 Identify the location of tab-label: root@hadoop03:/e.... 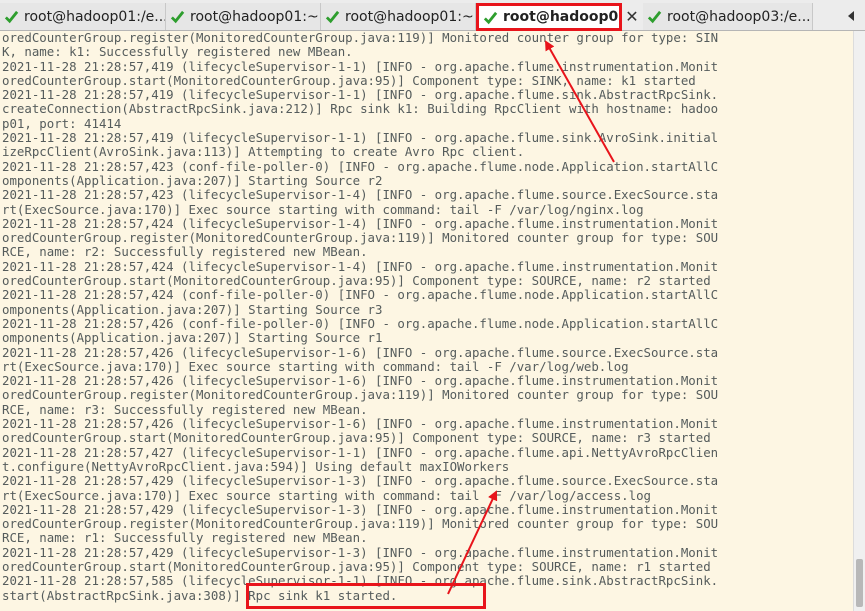
(739, 16).